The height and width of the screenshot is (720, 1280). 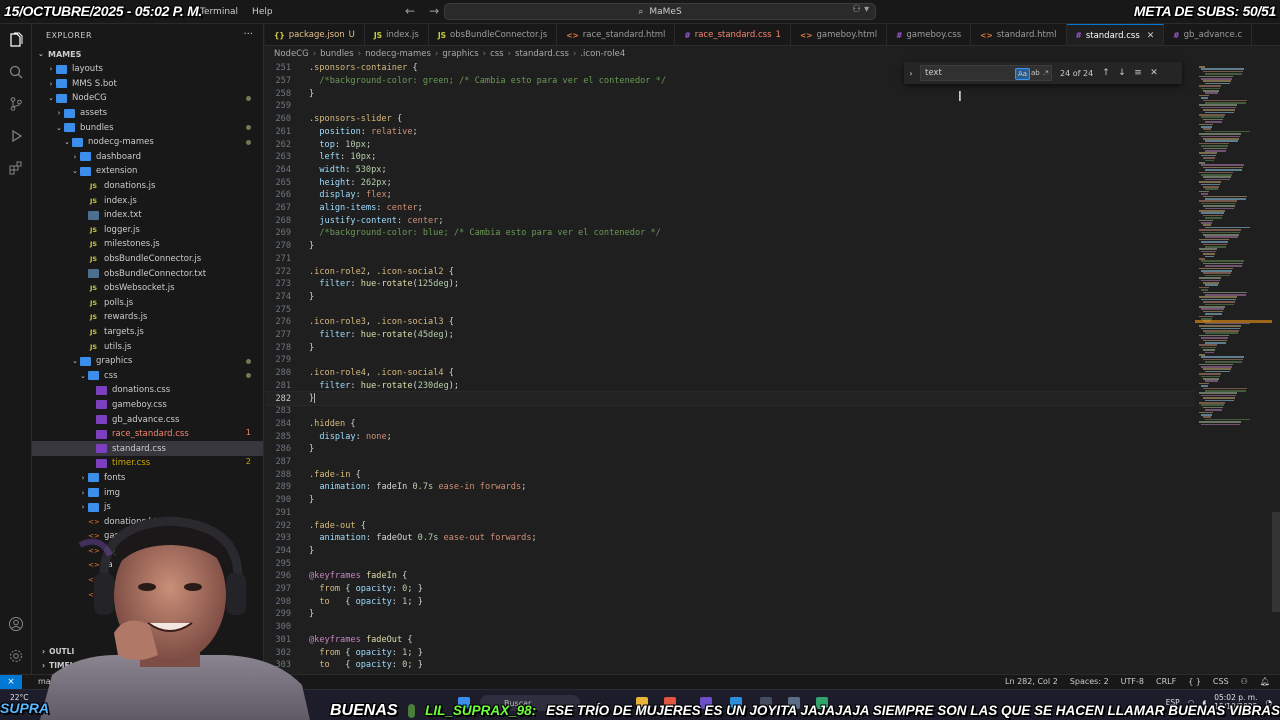 What do you see at coordinates (147, 215) in the screenshot?
I see `tree-file: index.txt` at bounding box center [147, 215].